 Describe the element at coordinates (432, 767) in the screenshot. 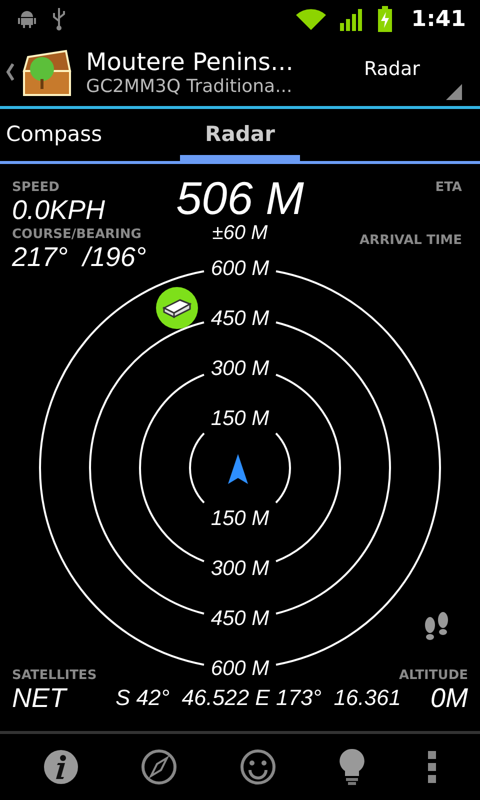

I see `overflow-menu-icon` at that location.